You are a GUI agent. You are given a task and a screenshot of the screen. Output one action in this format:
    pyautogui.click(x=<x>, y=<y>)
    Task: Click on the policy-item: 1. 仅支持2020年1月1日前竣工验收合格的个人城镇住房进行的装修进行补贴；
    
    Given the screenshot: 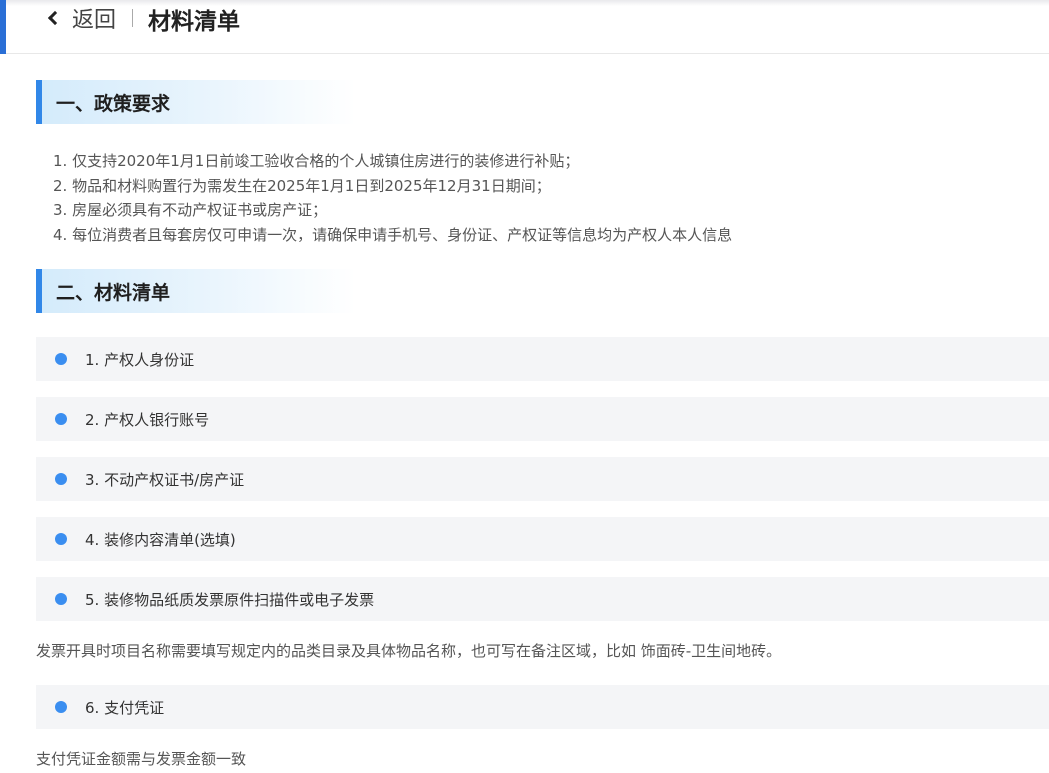 What is the action you would take?
    pyautogui.click(x=316, y=161)
    